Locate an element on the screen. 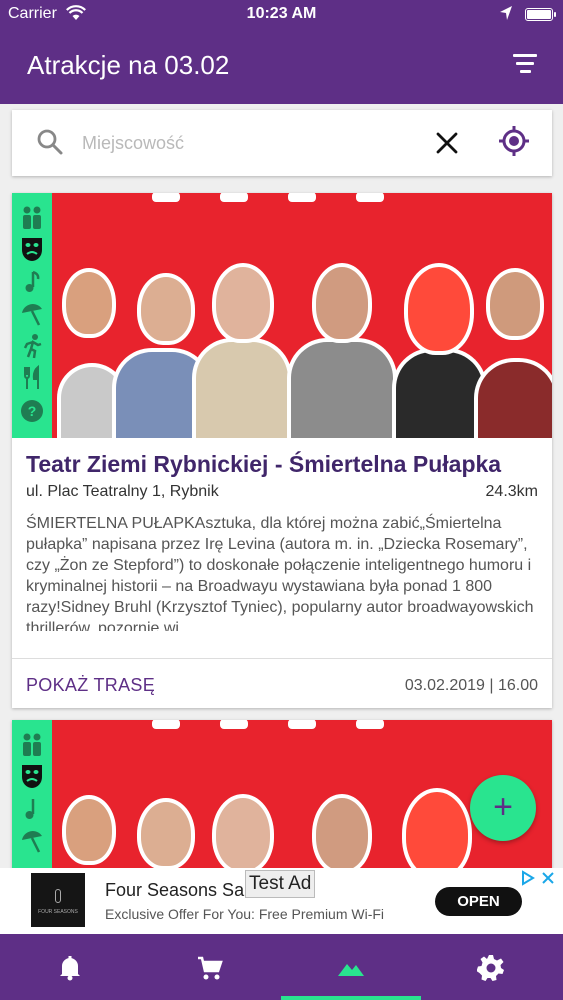 The image size is (563, 1000). category-strip is located at coordinates (32, 795).